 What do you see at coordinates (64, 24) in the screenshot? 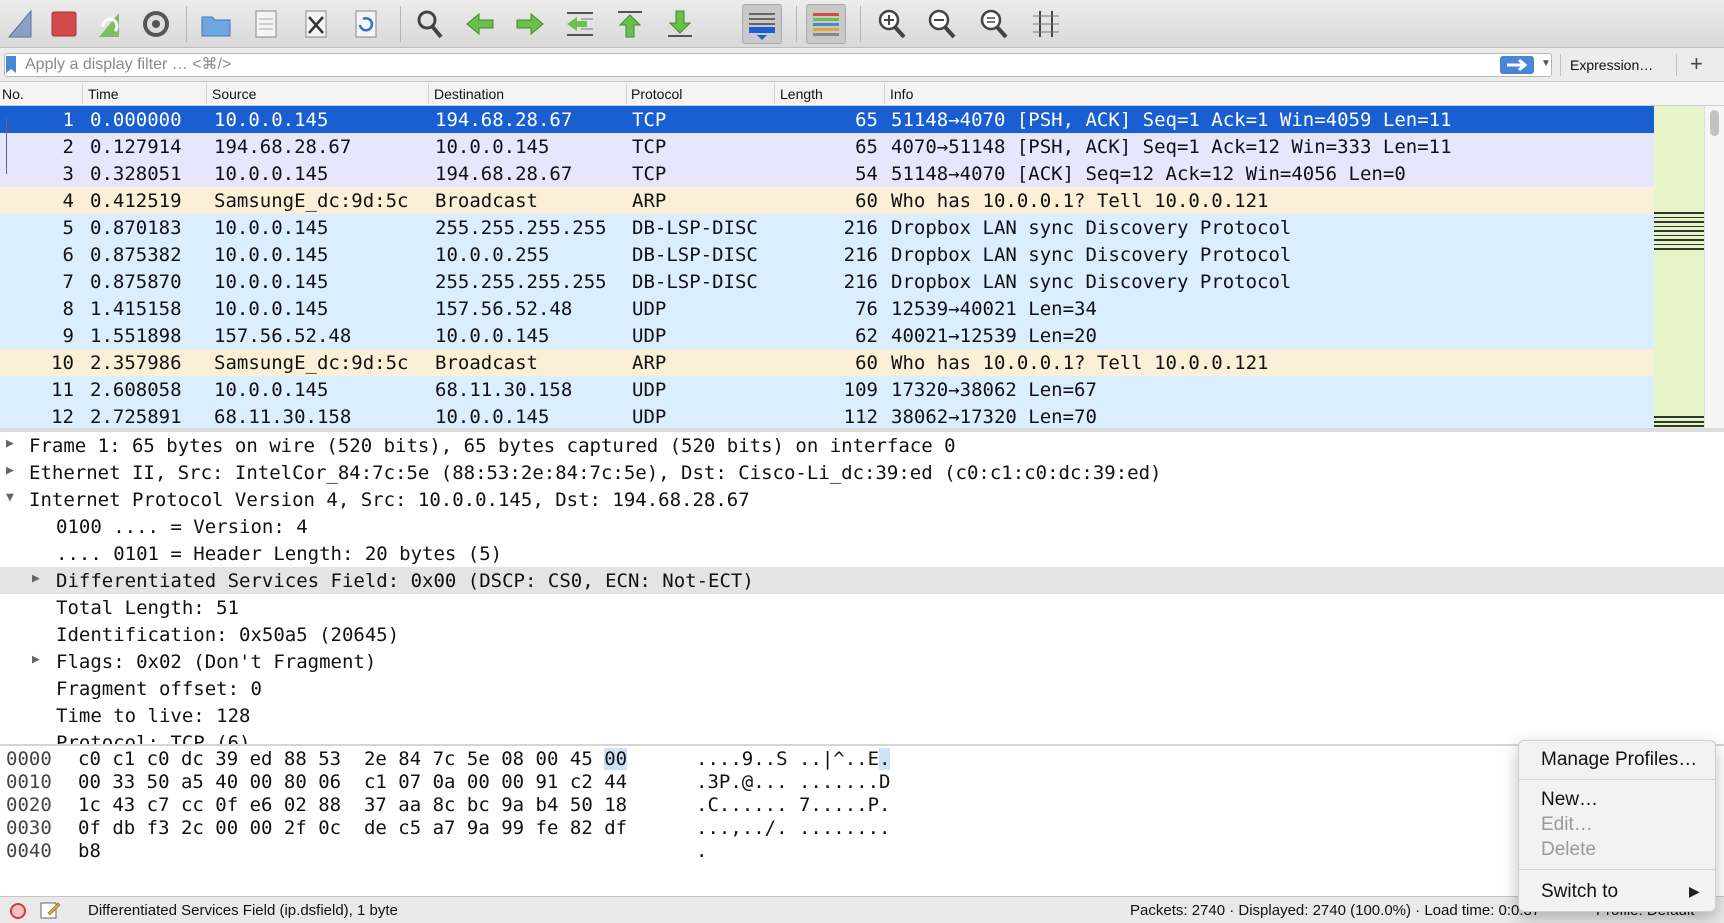
I see `stop-capture-icon` at bounding box center [64, 24].